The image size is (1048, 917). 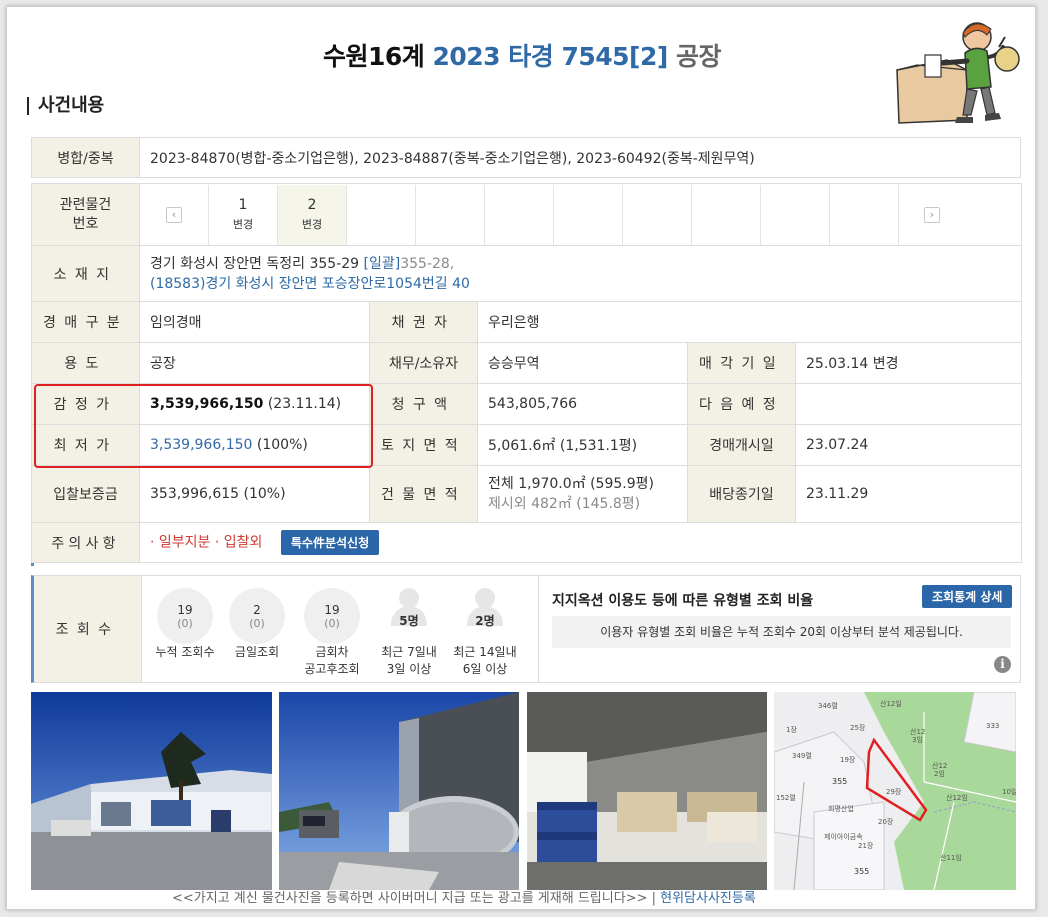 What do you see at coordinates (886, 821) in the screenshot?
I see `map-label: 20장` at bounding box center [886, 821].